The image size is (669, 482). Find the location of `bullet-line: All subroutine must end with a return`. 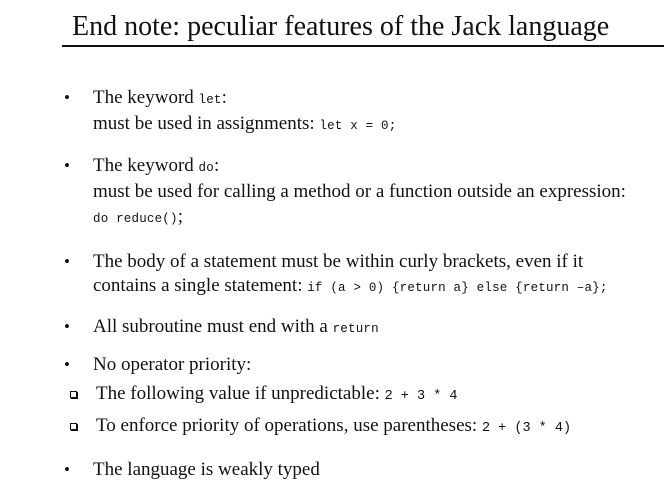

bullet-line: All subroutine must end with a return is located at coordinates (376, 328).